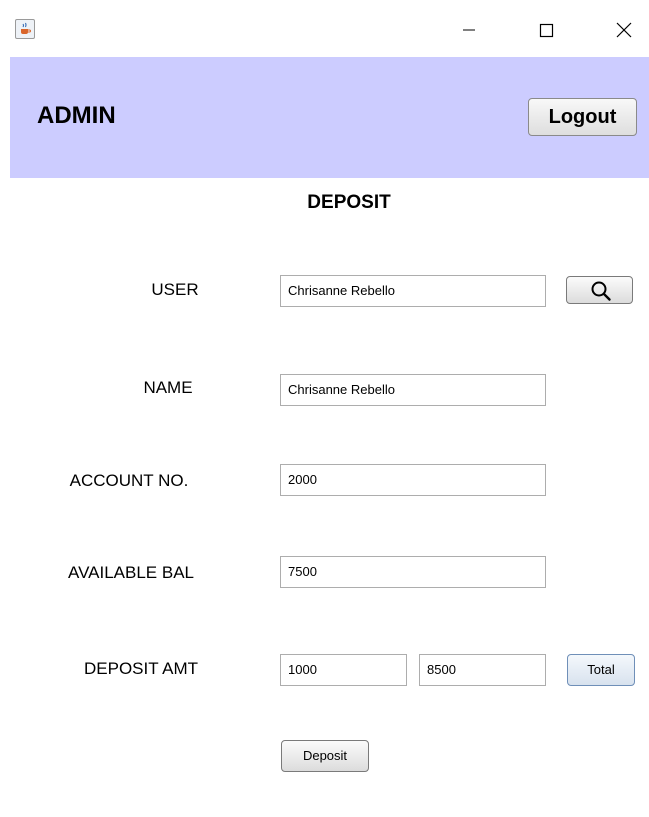 The width and height of the screenshot is (649, 817). What do you see at coordinates (131, 572) in the screenshot?
I see `available-balance-label: AVAILABLE BAL` at bounding box center [131, 572].